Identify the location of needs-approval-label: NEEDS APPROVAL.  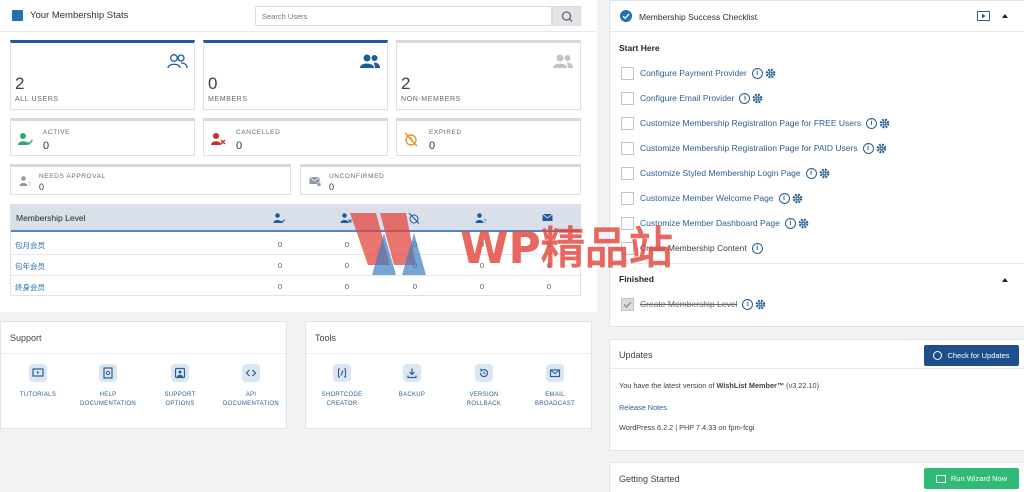
(72, 176).